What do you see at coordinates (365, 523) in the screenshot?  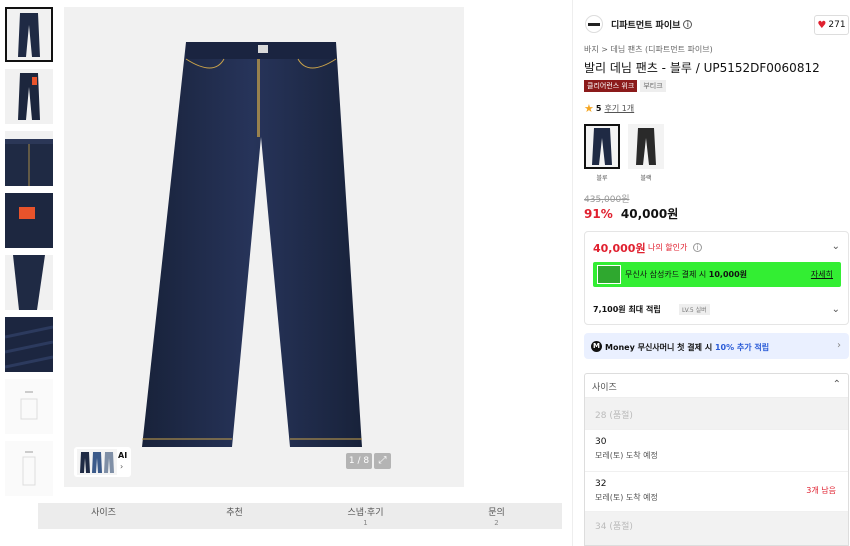 I see `tab-count: 1` at bounding box center [365, 523].